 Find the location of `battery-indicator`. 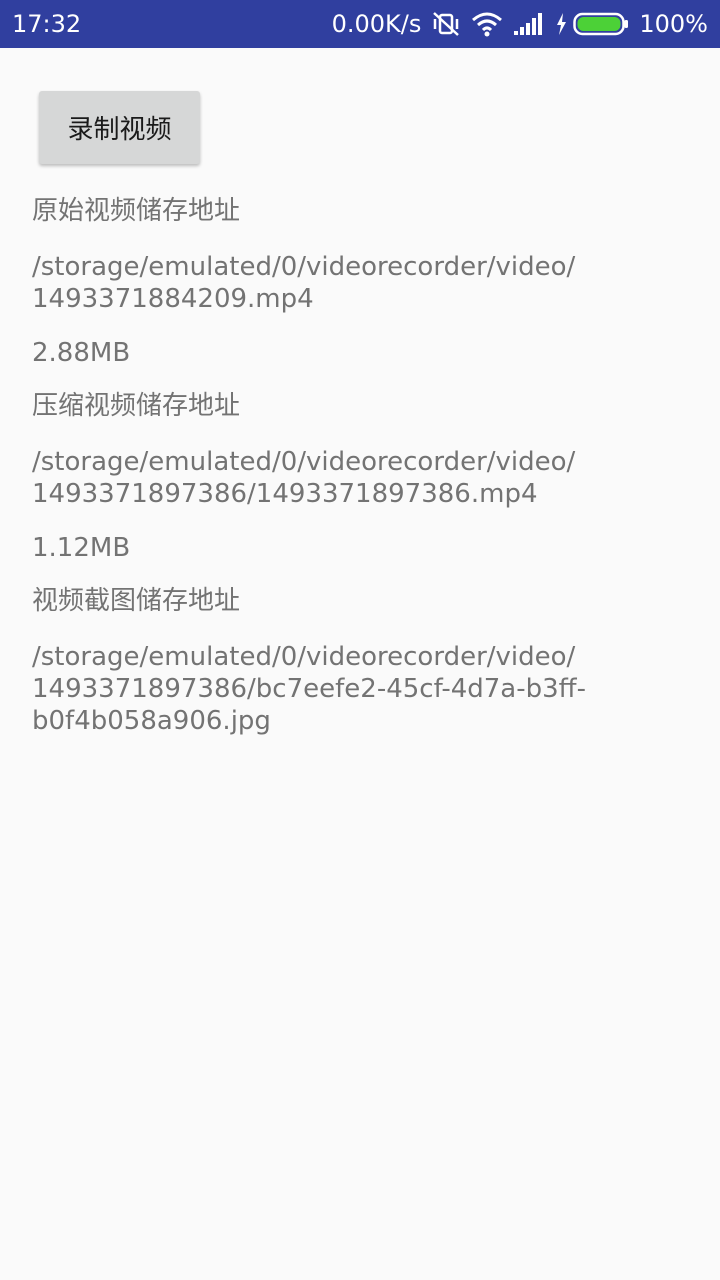

battery-indicator is located at coordinates (592, 24).